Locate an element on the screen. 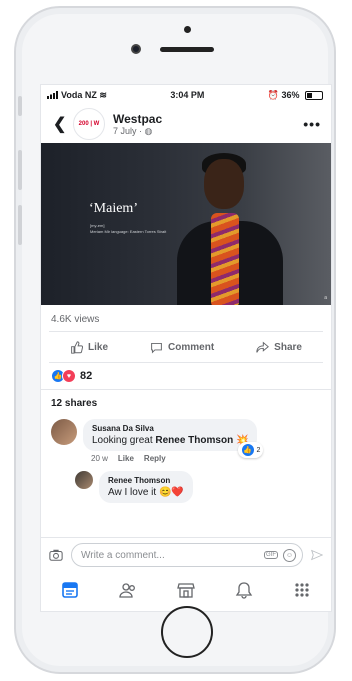 The image size is (352, 681). reaction-summary: 👍 ♥ 82 is located at coordinates (186, 376).